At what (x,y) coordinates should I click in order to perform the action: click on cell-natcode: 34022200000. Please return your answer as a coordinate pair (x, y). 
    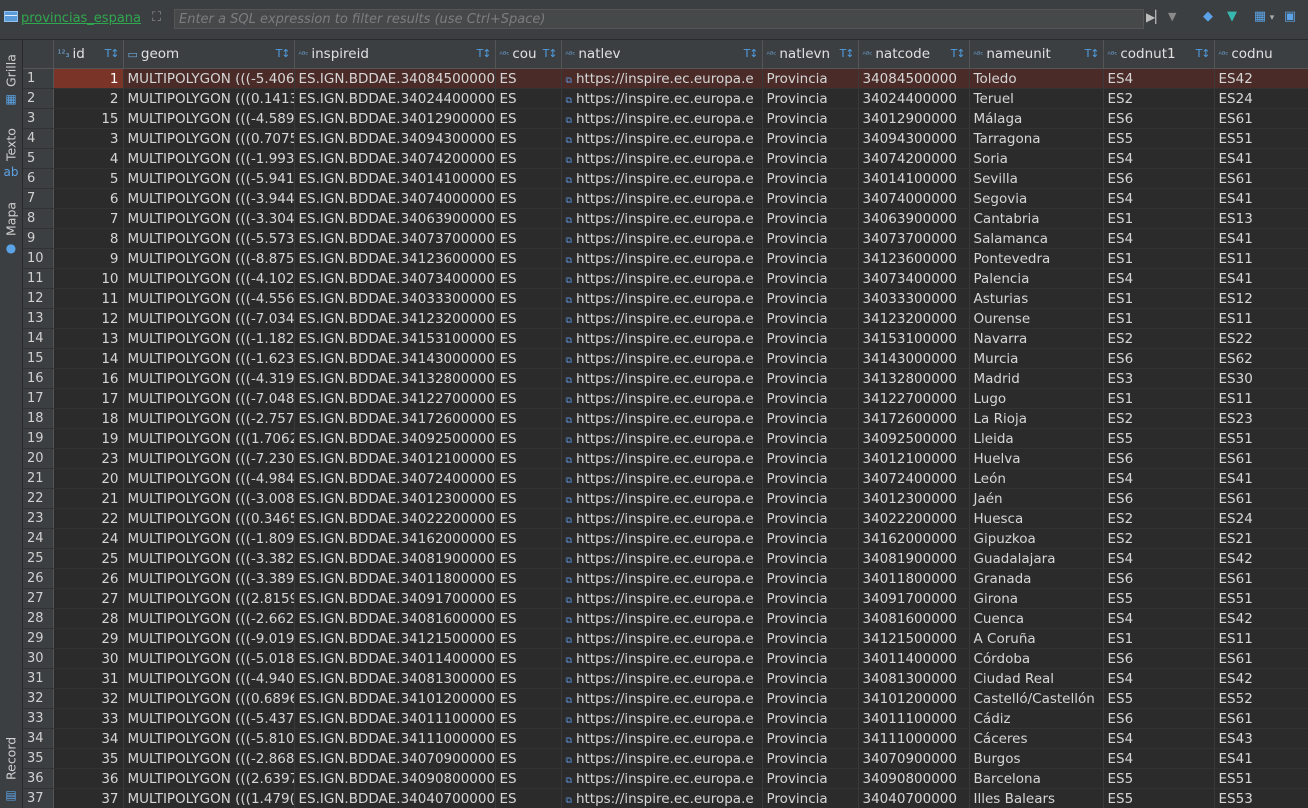
    Looking at the image, I should click on (914, 518).